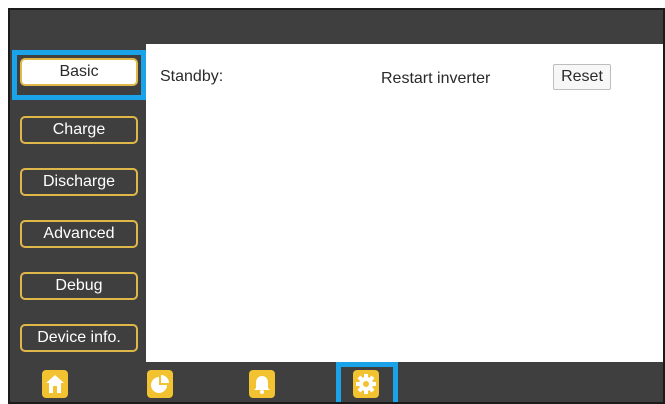 This screenshot has width=665, height=404. I want to click on pie-chart-icon, so click(160, 384).